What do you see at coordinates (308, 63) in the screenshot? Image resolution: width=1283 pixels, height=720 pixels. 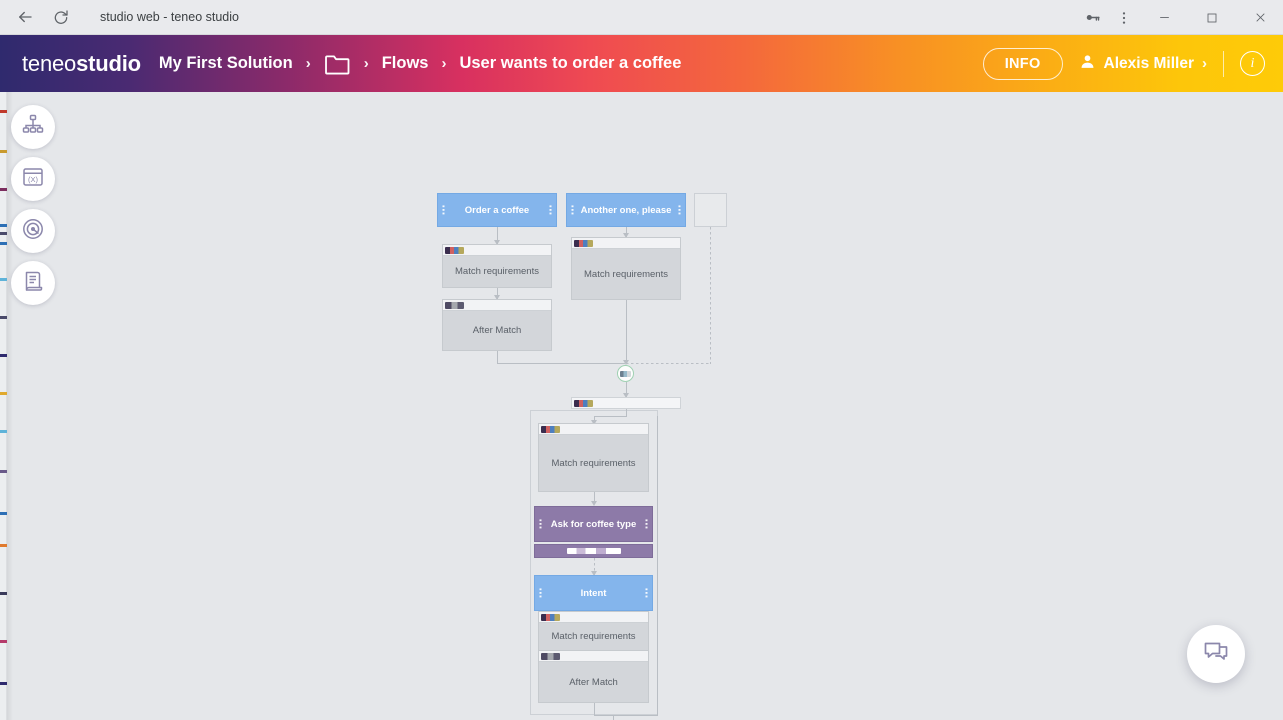 I see `chevron-right-icon: ›` at bounding box center [308, 63].